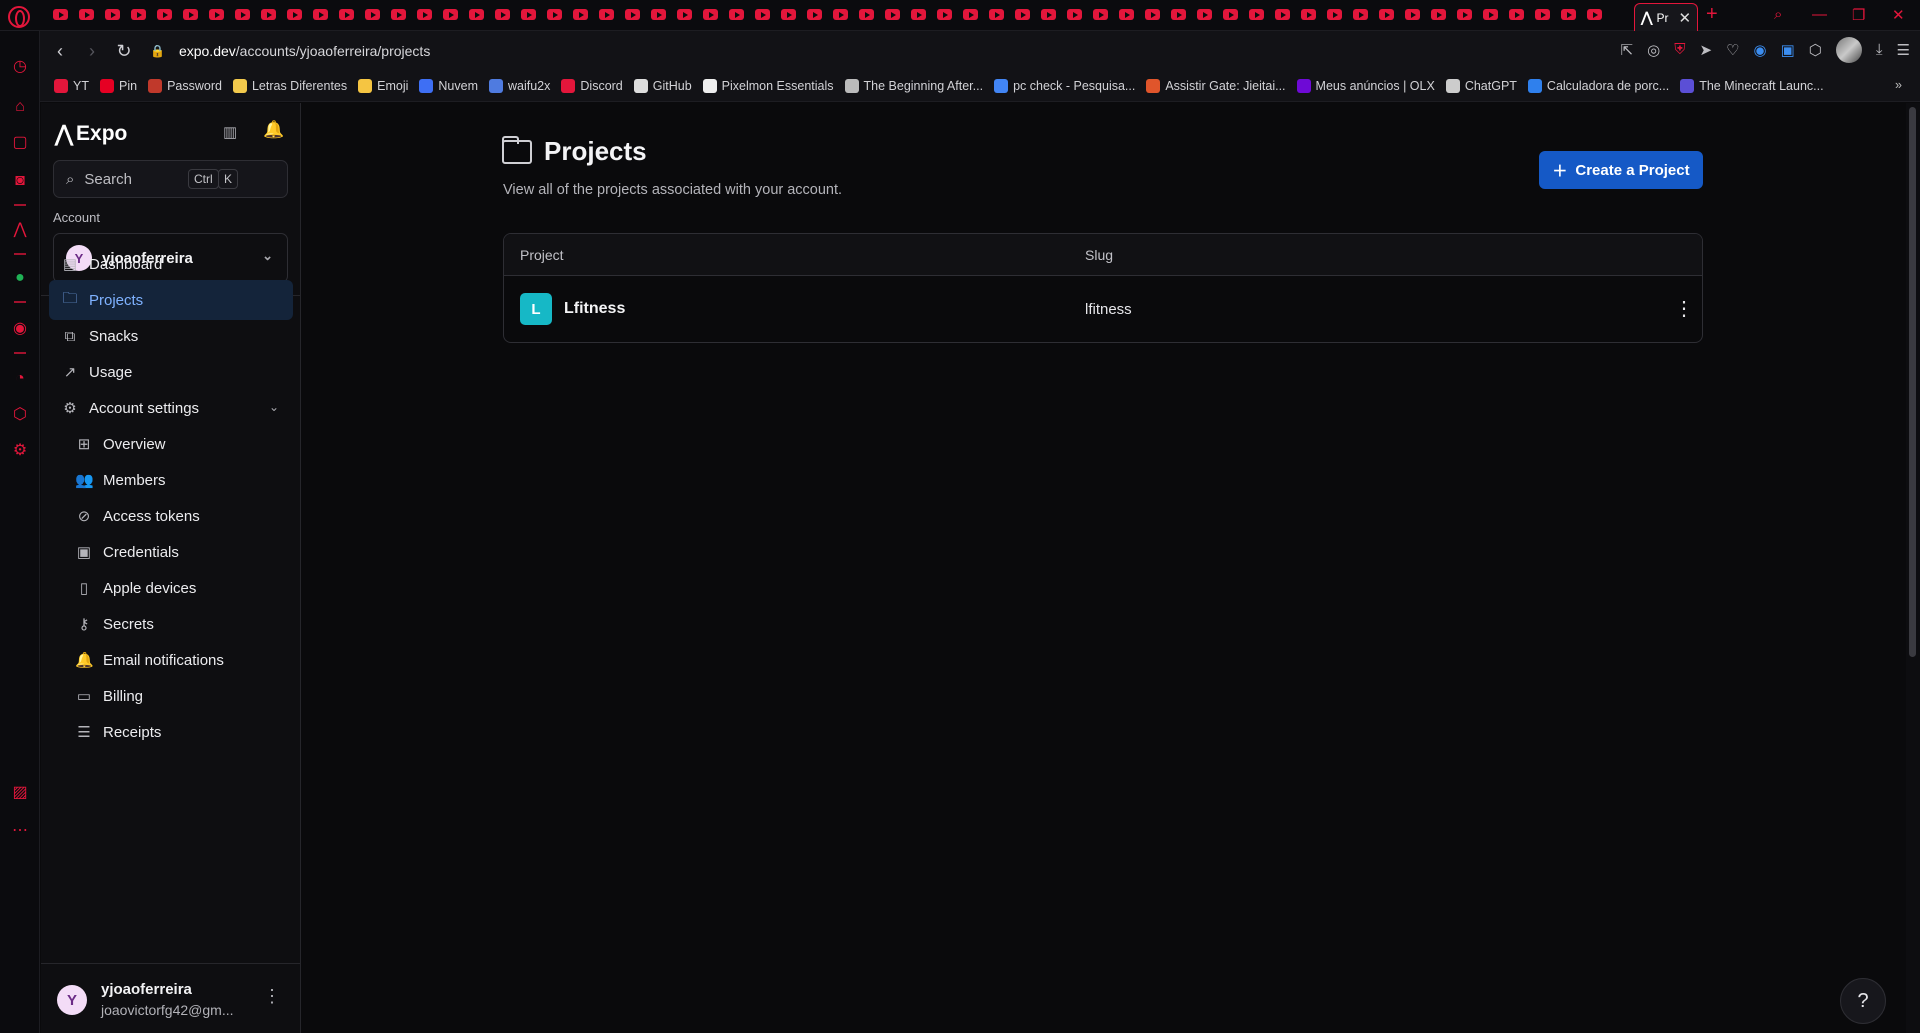 Image resolution: width=1920 pixels, height=1033 pixels. Describe the element at coordinates (230, 132) in the screenshot. I see `docs-icon: ▥` at that location.